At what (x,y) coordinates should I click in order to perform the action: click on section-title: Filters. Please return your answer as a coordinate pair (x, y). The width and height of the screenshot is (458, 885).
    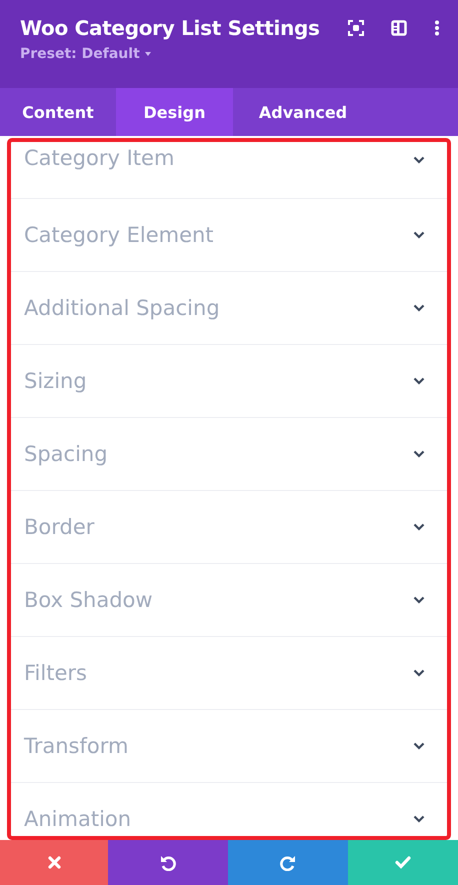
    Looking at the image, I should click on (55, 673).